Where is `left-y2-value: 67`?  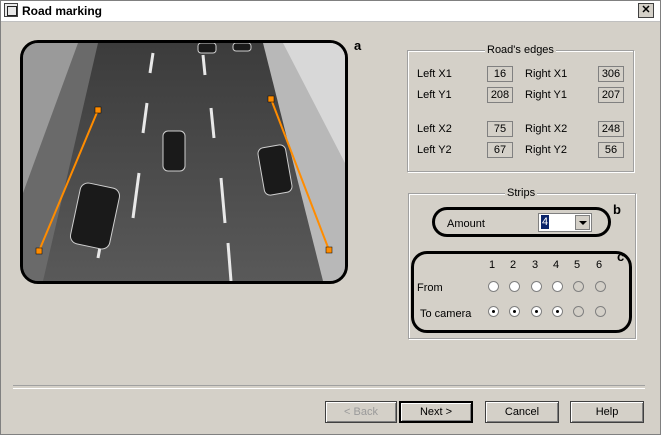 left-y2-value: 67 is located at coordinates (500, 150).